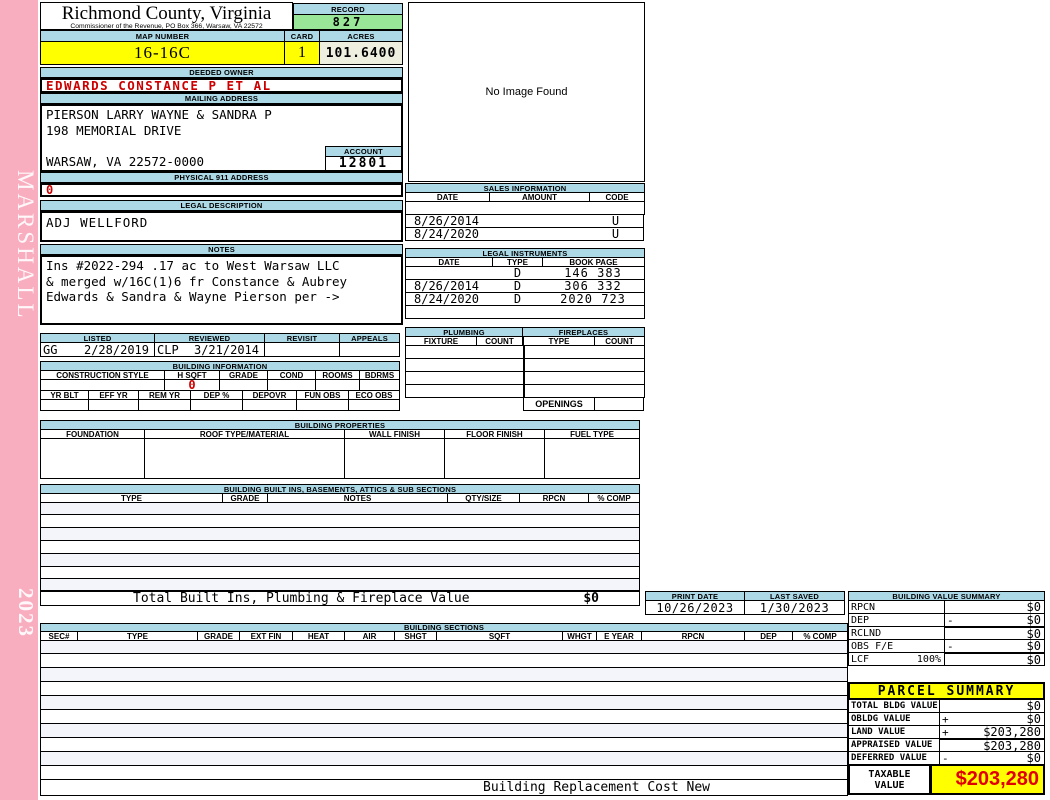 The width and height of the screenshot is (1050, 800). Describe the element at coordinates (695, 607) in the screenshot. I see `print-date-value: 10/26/2023` at that location.